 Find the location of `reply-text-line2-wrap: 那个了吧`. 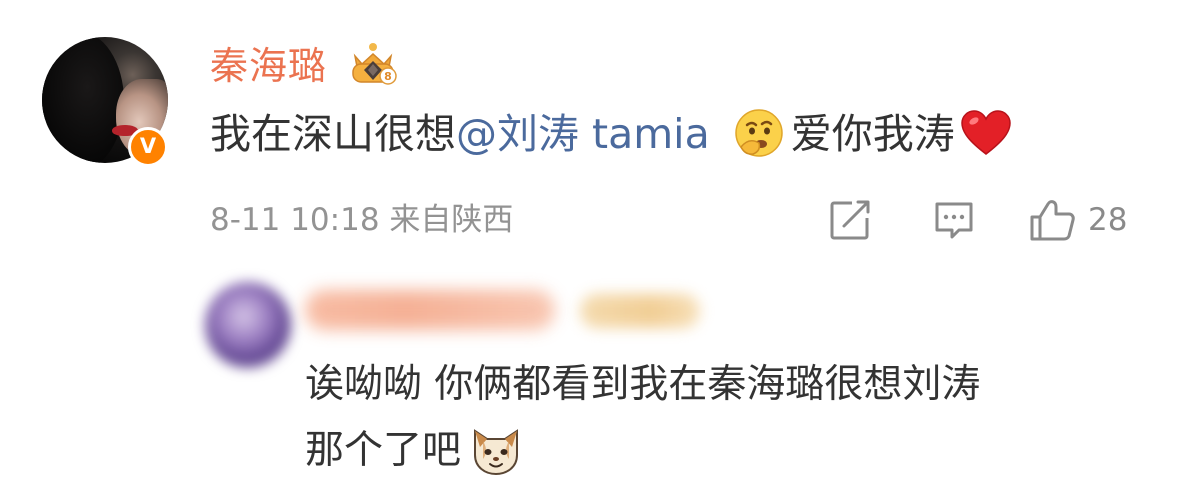

reply-text-line2-wrap: 那个了吧 is located at coordinates (725, 451).